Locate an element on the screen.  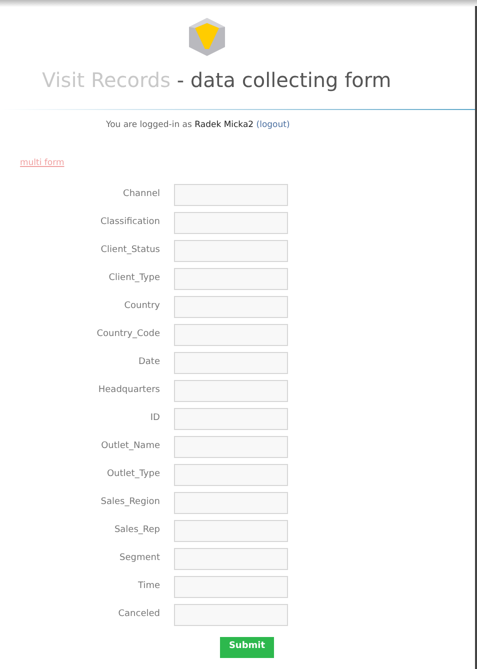
field-label: Date is located at coordinates (148, 362).